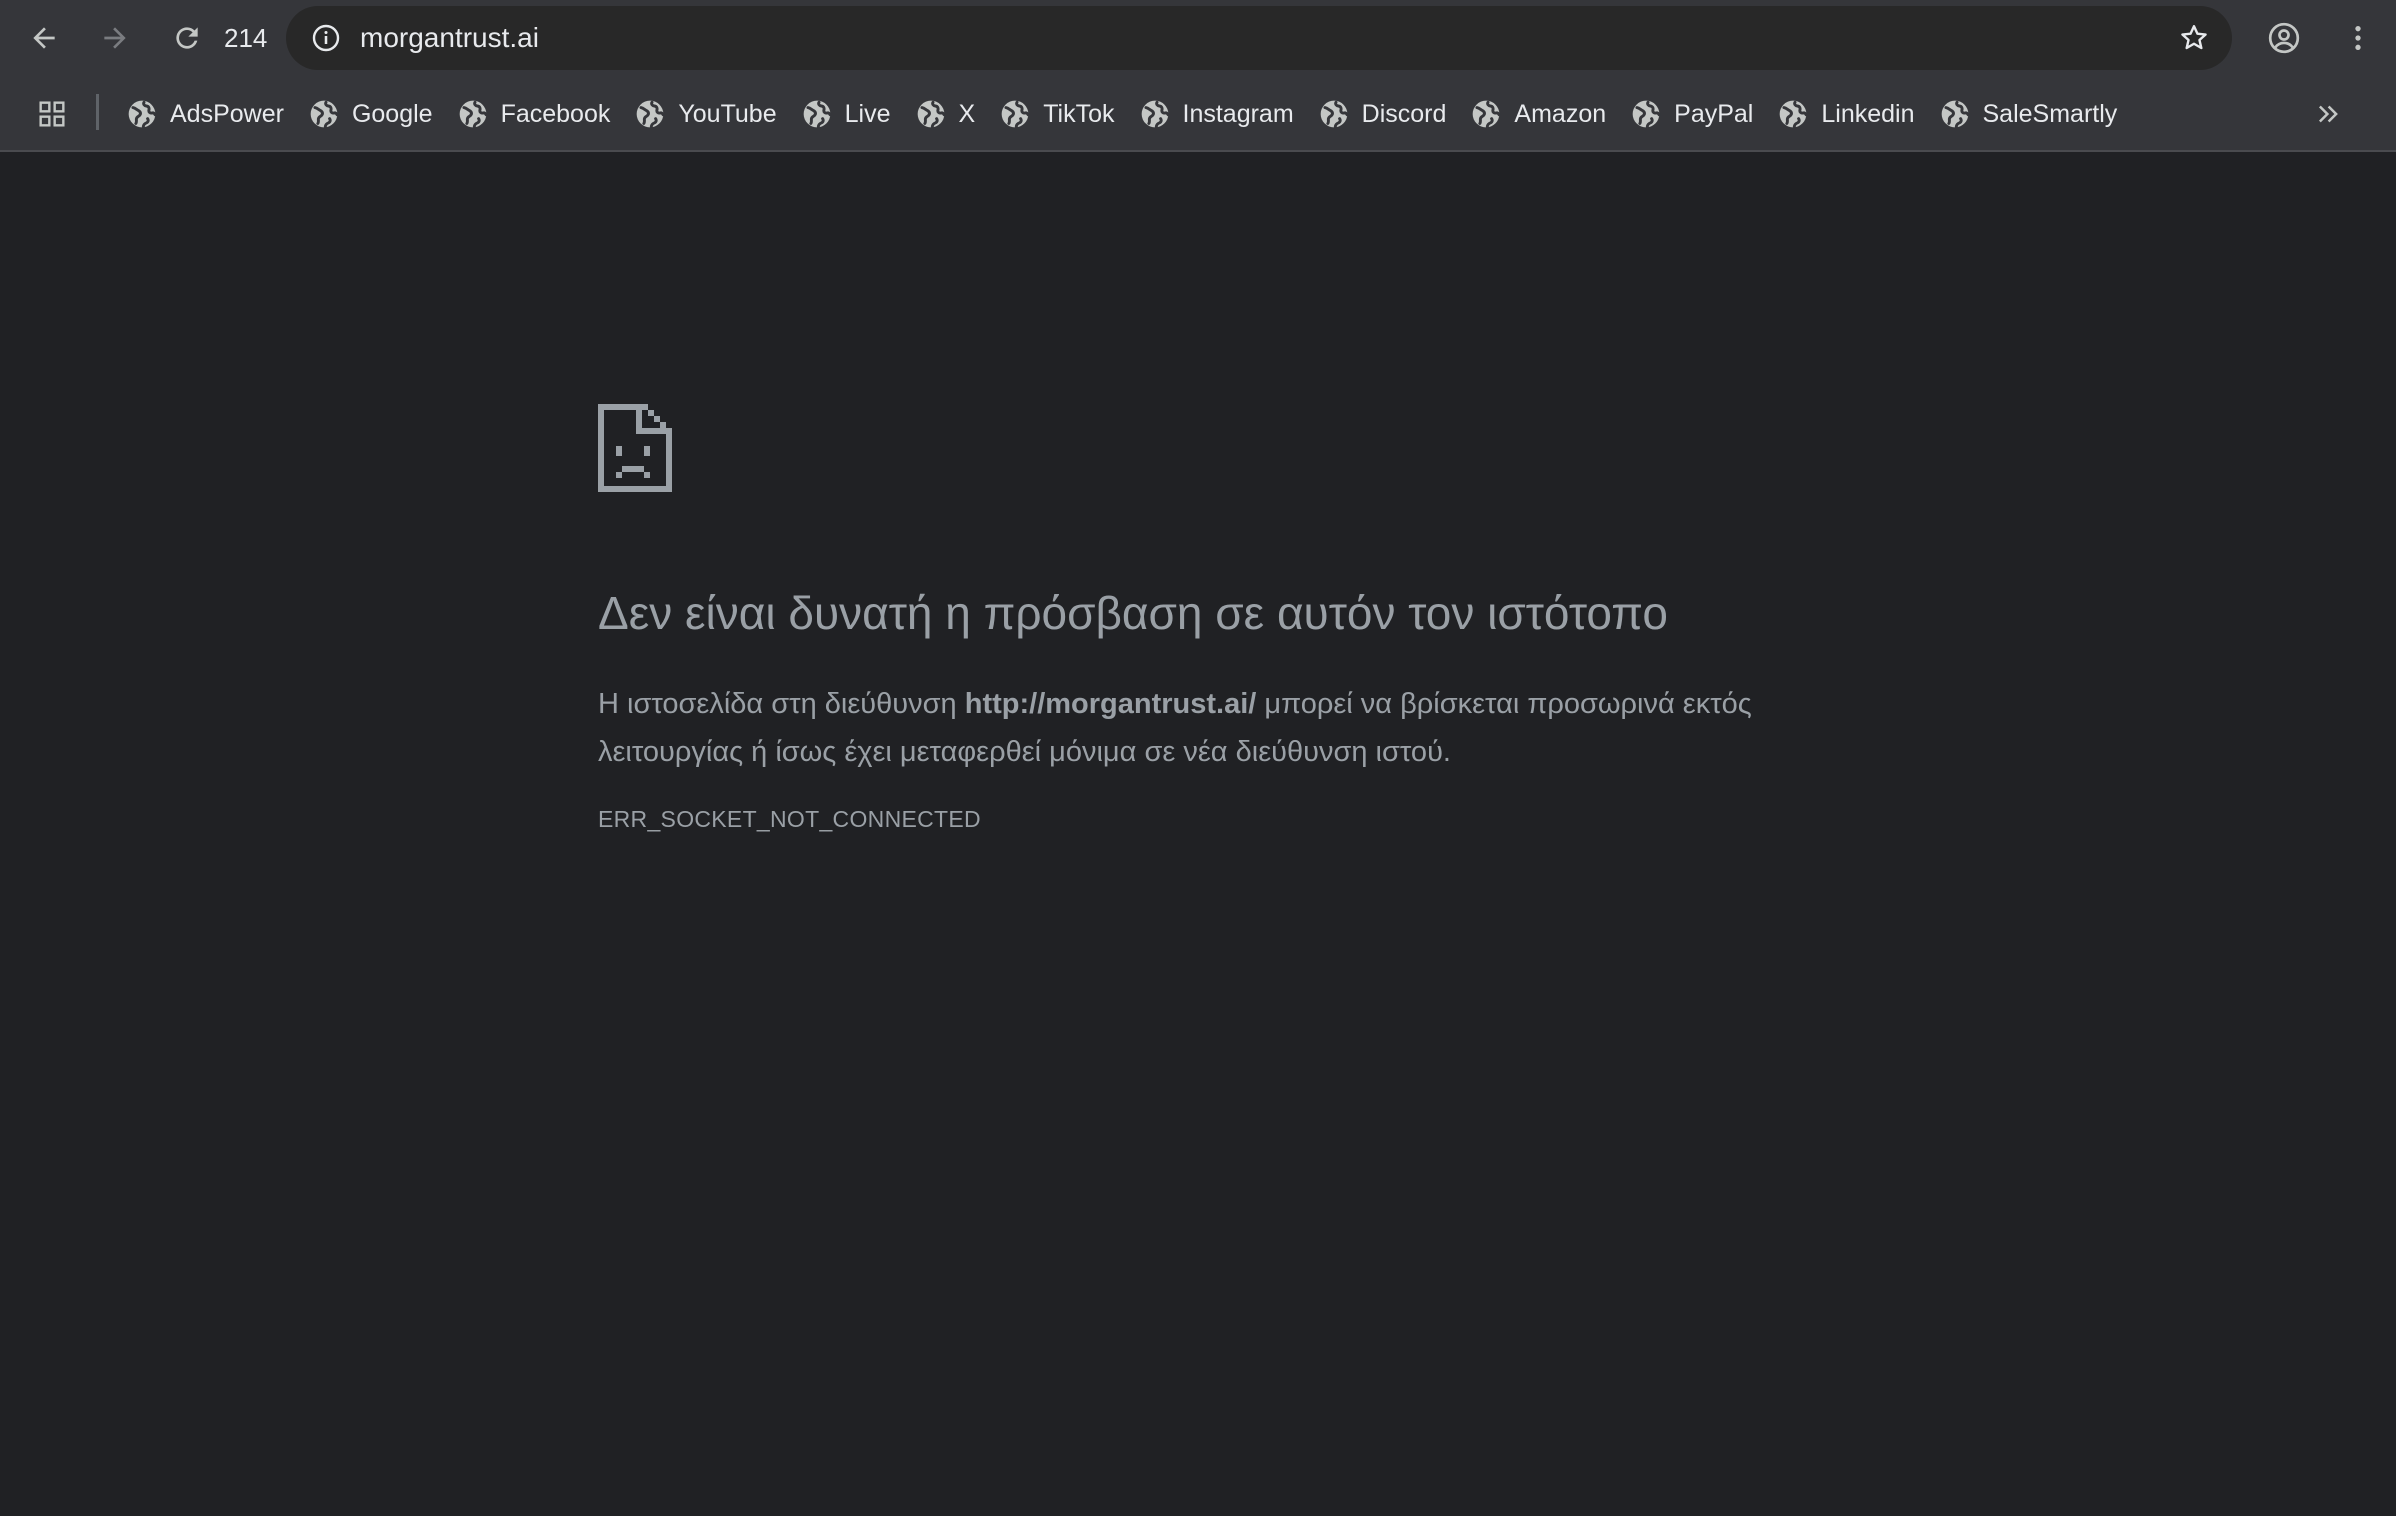 This screenshot has height=1516, width=2396. What do you see at coordinates (1868, 113) in the screenshot?
I see `bookmark-label: Linkedin` at bounding box center [1868, 113].